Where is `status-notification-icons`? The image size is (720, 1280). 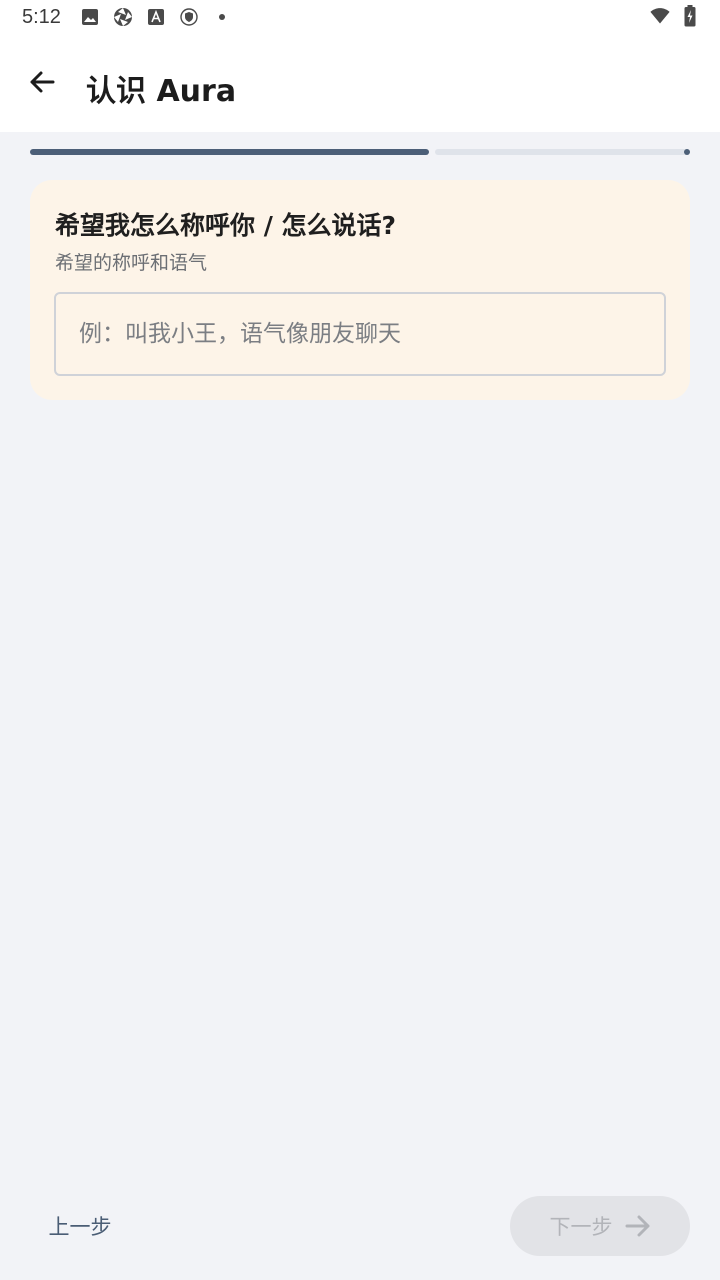 status-notification-icons is located at coordinates (162, 17).